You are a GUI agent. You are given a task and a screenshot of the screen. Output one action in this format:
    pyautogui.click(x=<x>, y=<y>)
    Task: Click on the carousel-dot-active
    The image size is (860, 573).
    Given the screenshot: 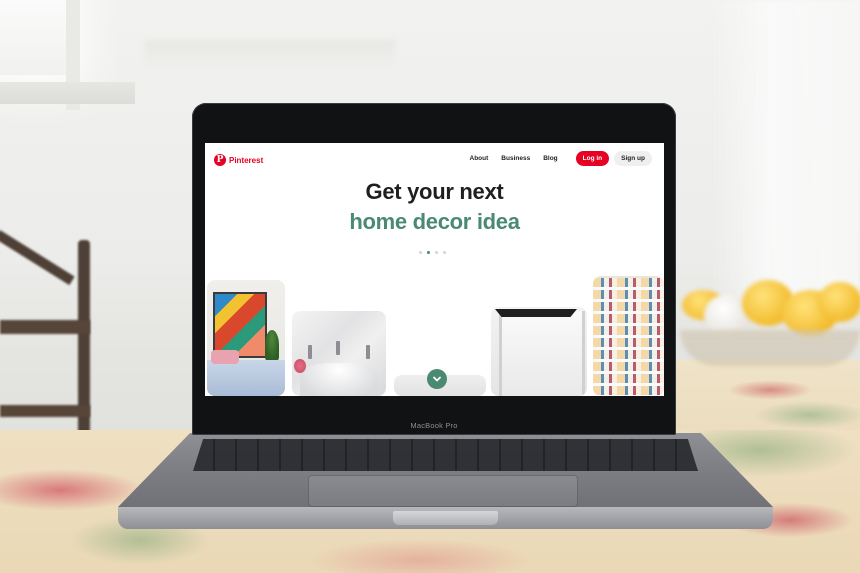 What is the action you would take?
    pyautogui.click(x=428, y=252)
    